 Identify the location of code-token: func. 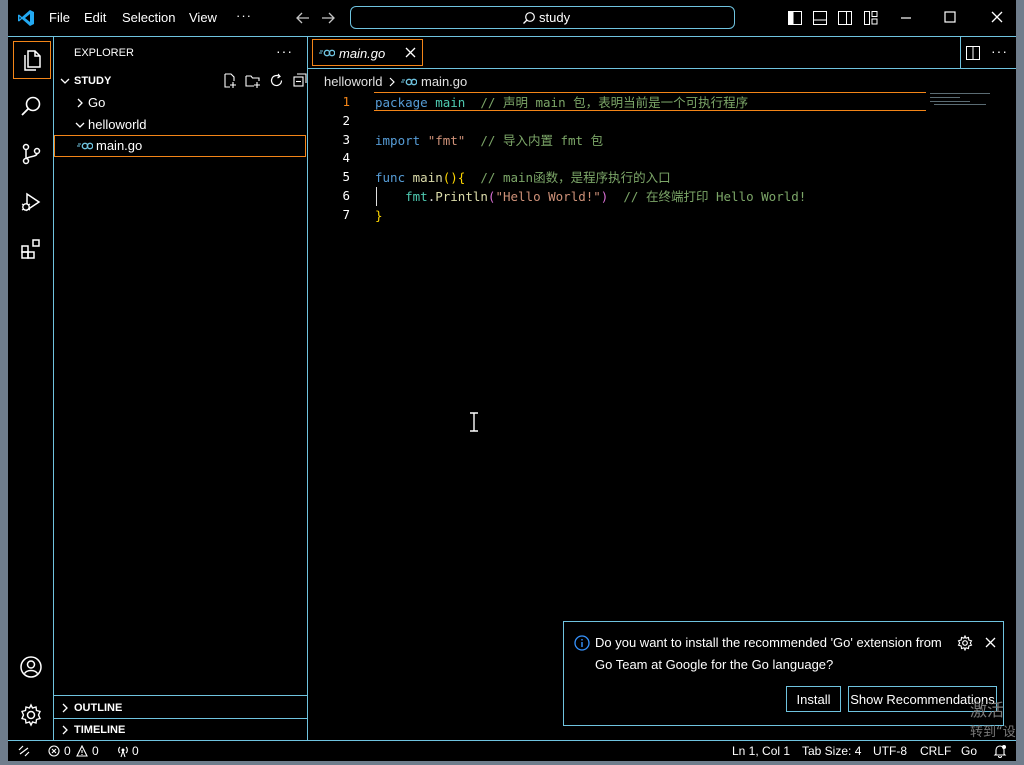
(390, 178).